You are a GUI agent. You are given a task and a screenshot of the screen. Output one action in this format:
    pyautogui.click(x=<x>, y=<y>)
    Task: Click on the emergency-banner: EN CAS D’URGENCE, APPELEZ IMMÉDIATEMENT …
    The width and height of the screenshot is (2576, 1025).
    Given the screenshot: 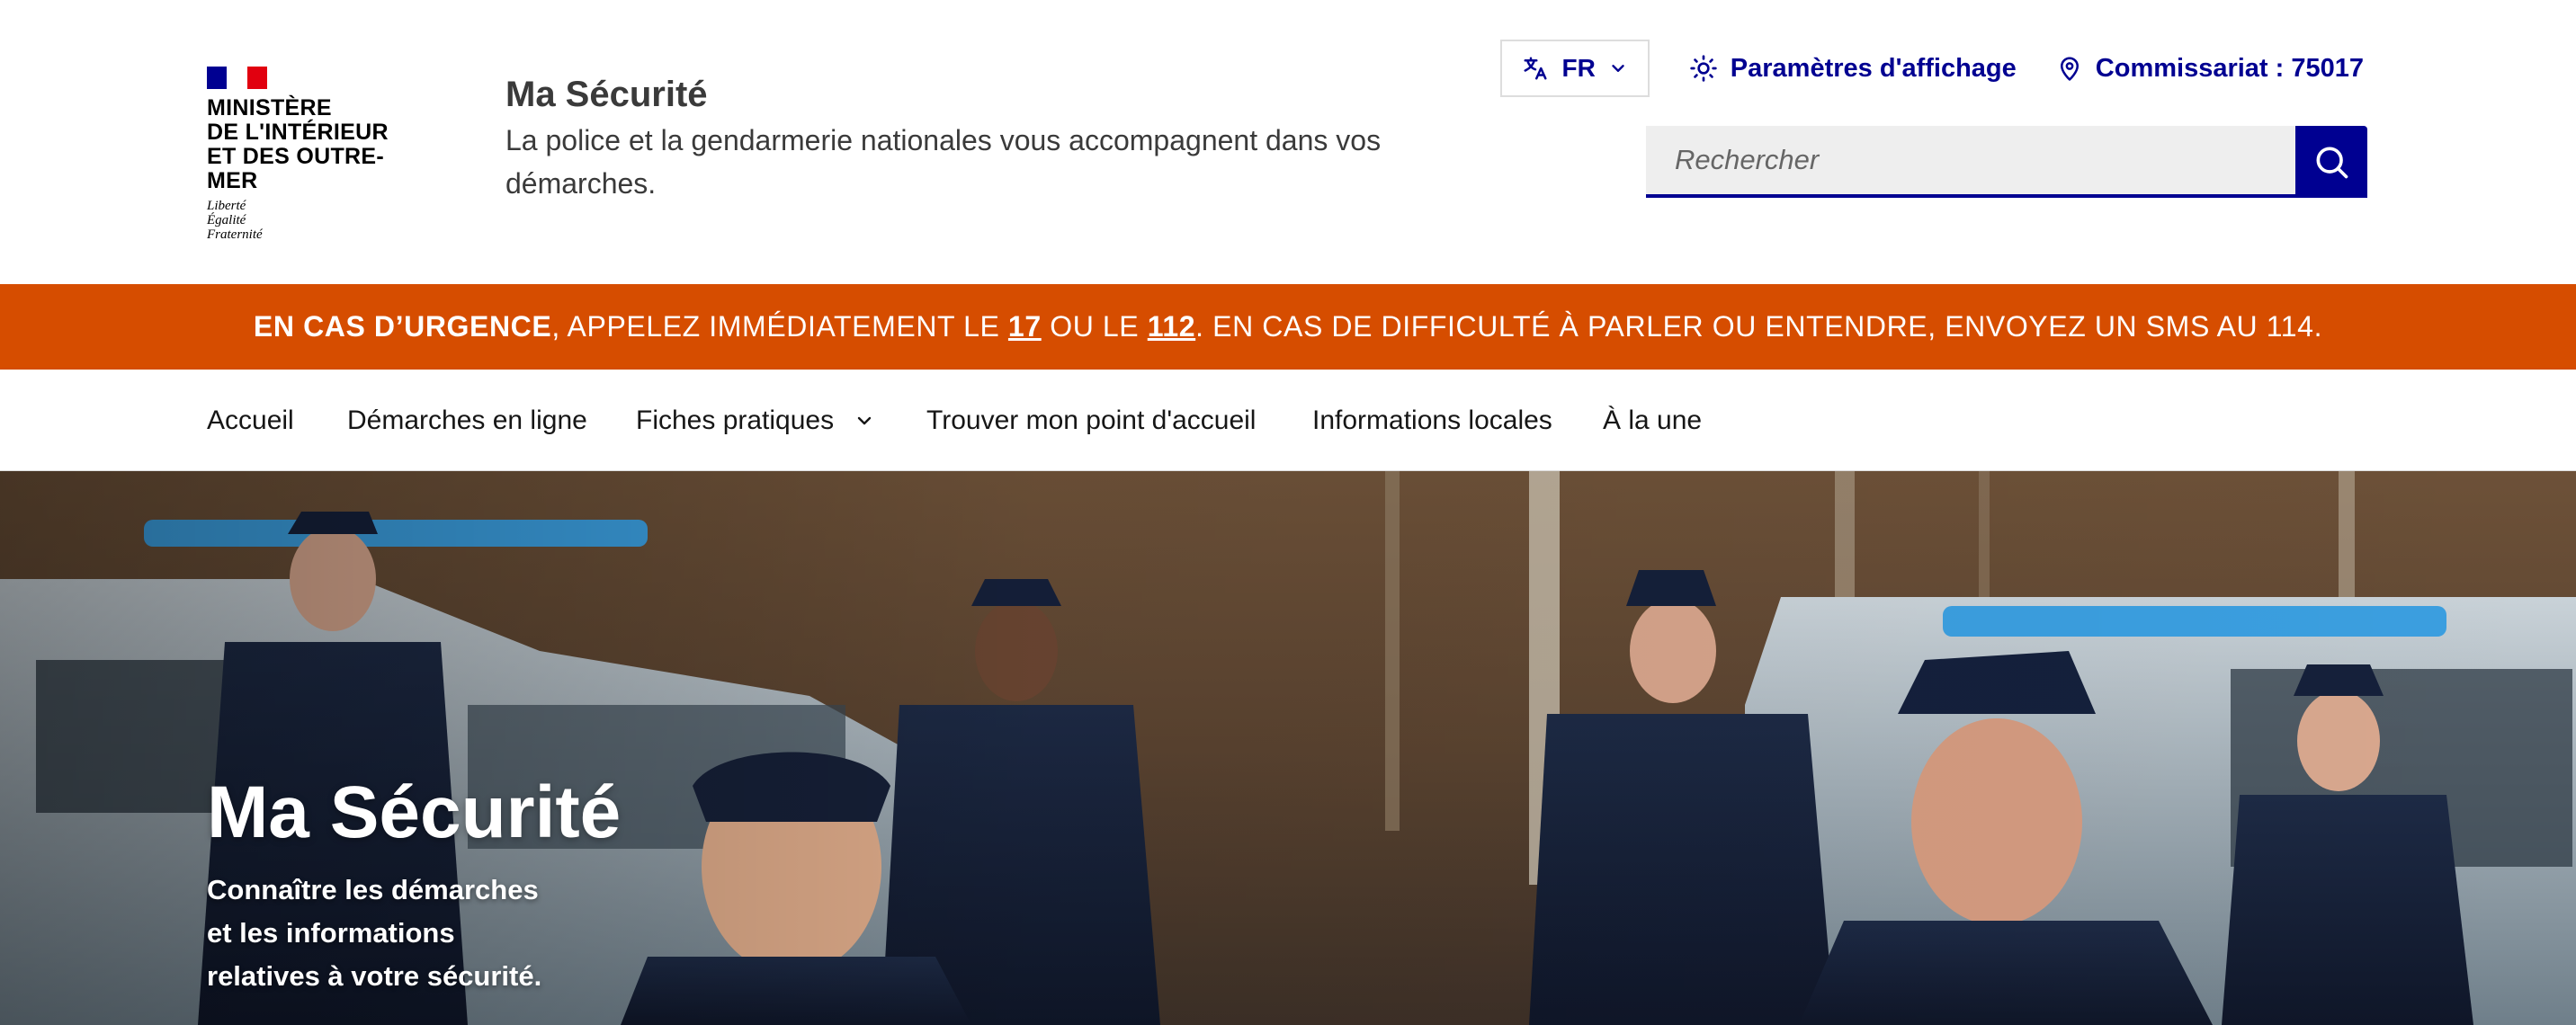 What is the action you would take?
    pyautogui.click(x=1288, y=327)
    